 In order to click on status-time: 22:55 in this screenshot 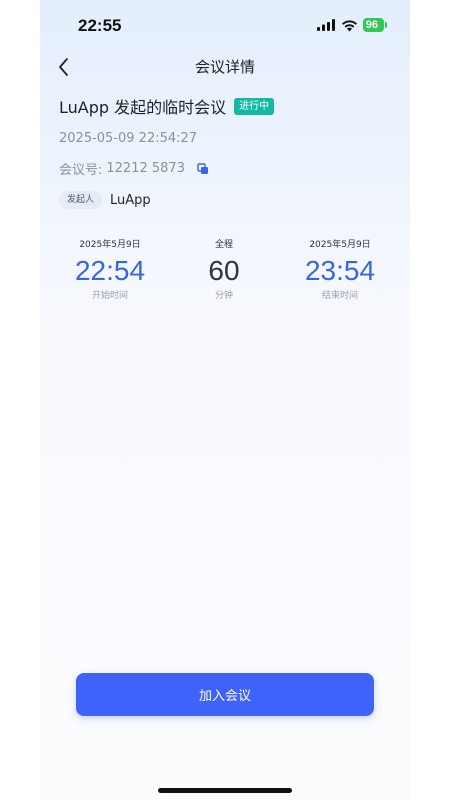, I will do `click(100, 25)`.